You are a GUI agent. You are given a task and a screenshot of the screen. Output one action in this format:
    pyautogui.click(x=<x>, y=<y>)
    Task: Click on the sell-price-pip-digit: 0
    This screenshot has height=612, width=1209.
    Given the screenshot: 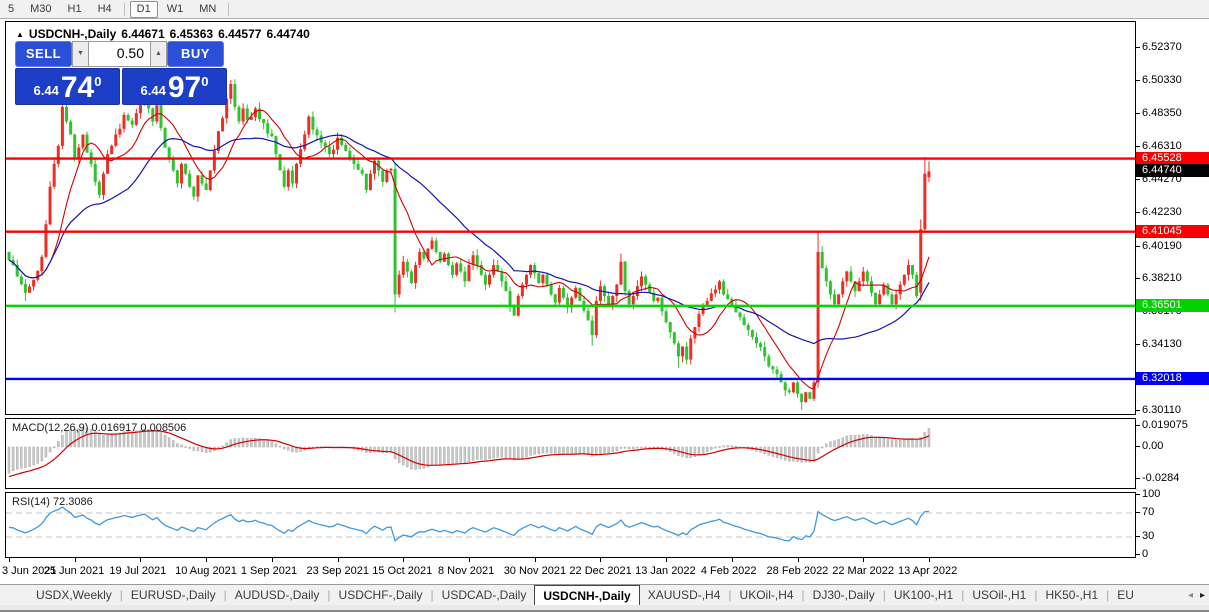 What is the action you would take?
    pyautogui.click(x=98, y=81)
    